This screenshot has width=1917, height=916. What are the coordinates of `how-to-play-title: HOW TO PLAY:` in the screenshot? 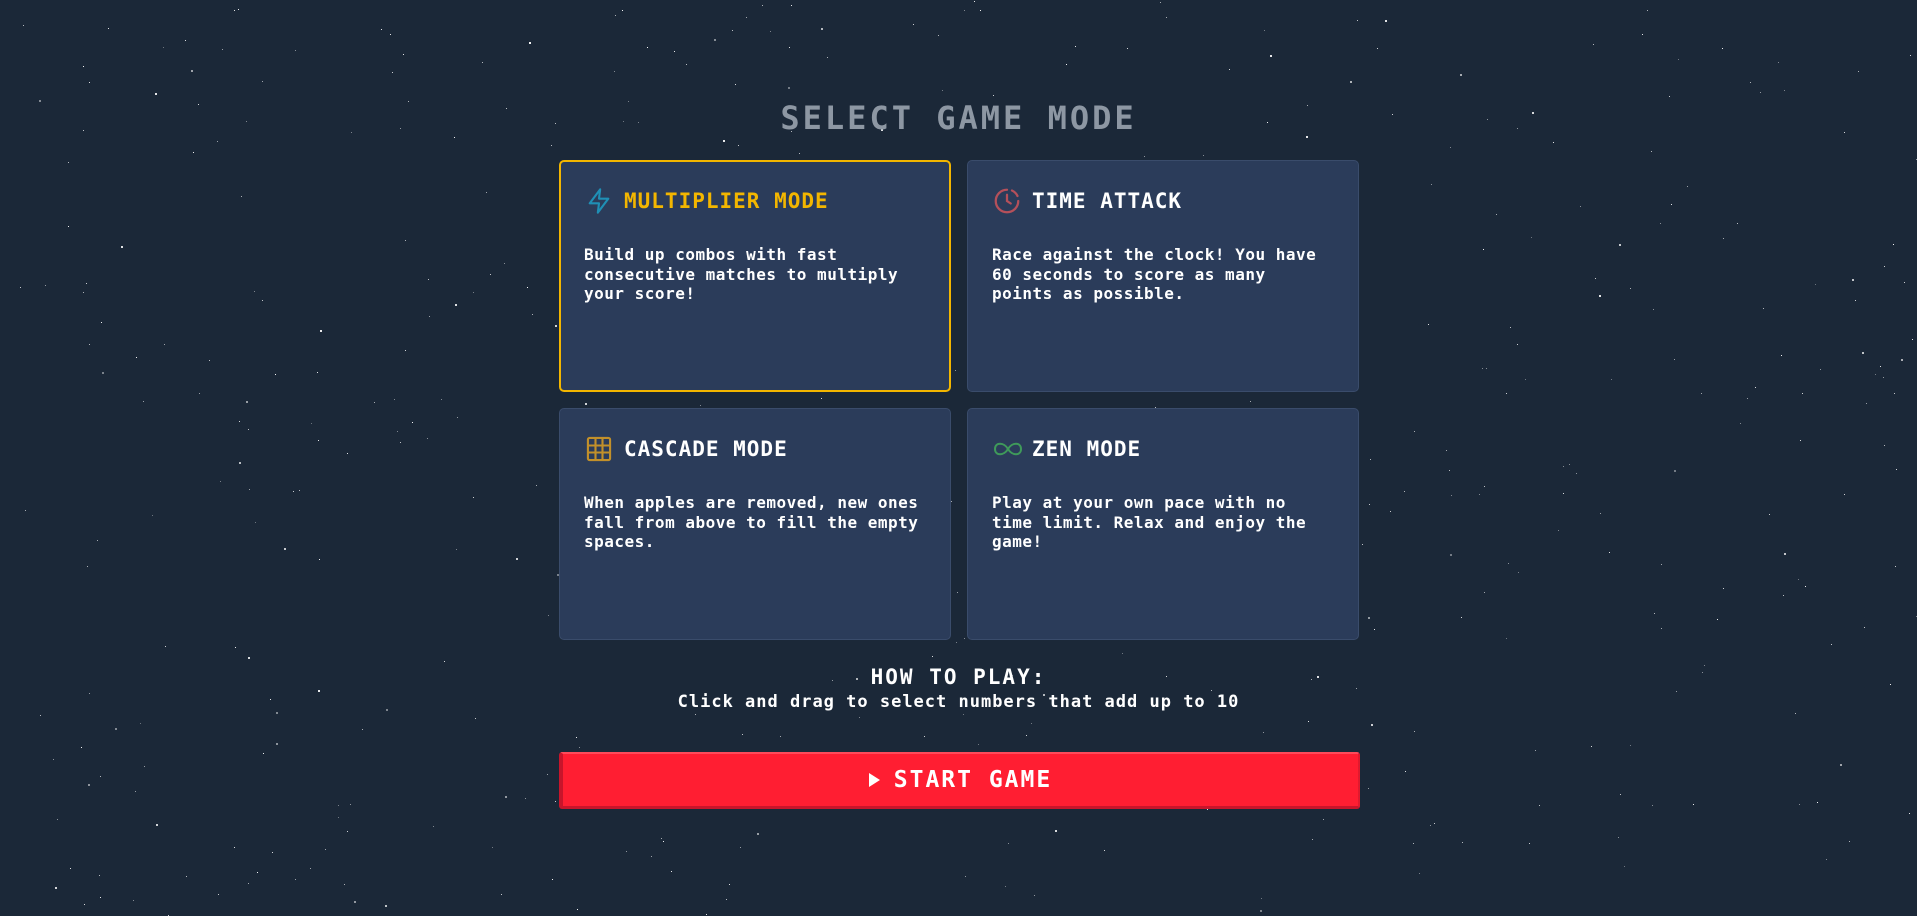 It's located at (958, 677).